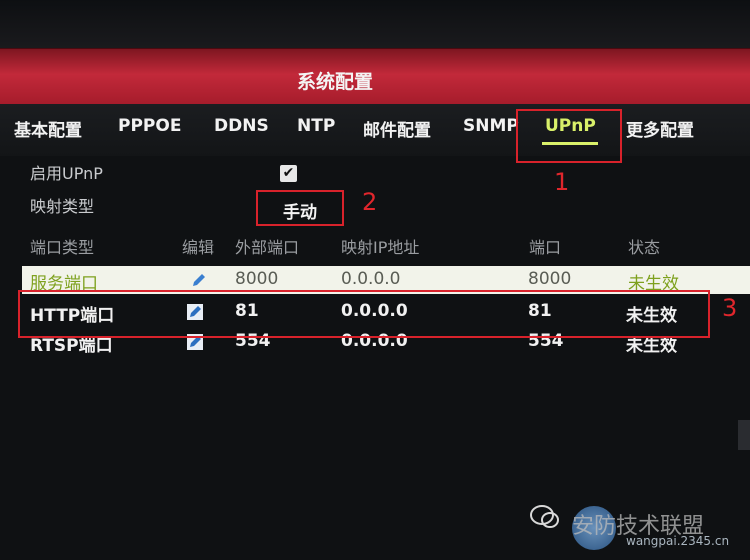  I want to click on tab-basic-config: 基本配置, so click(48, 128).